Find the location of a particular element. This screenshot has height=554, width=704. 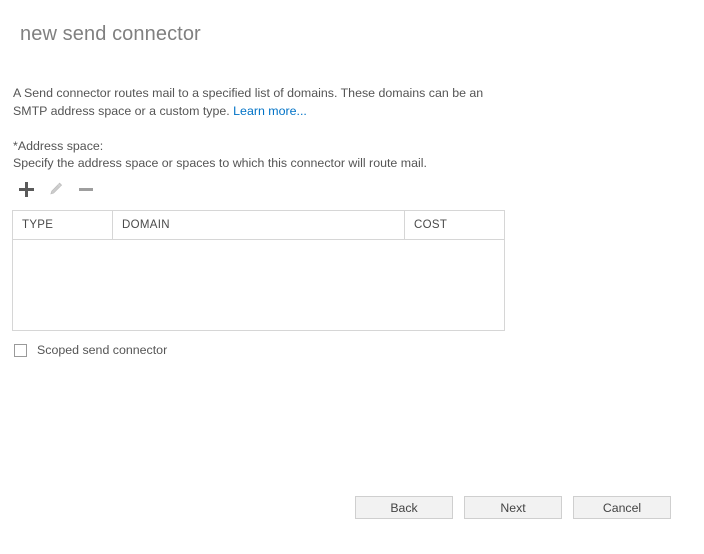

remove-address-space-button is located at coordinates (86, 189).